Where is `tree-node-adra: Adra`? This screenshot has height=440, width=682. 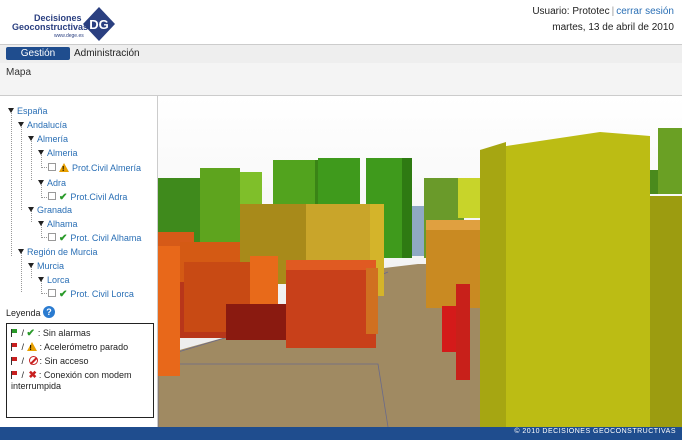
tree-node-adra: Adra is located at coordinates (52, 183).